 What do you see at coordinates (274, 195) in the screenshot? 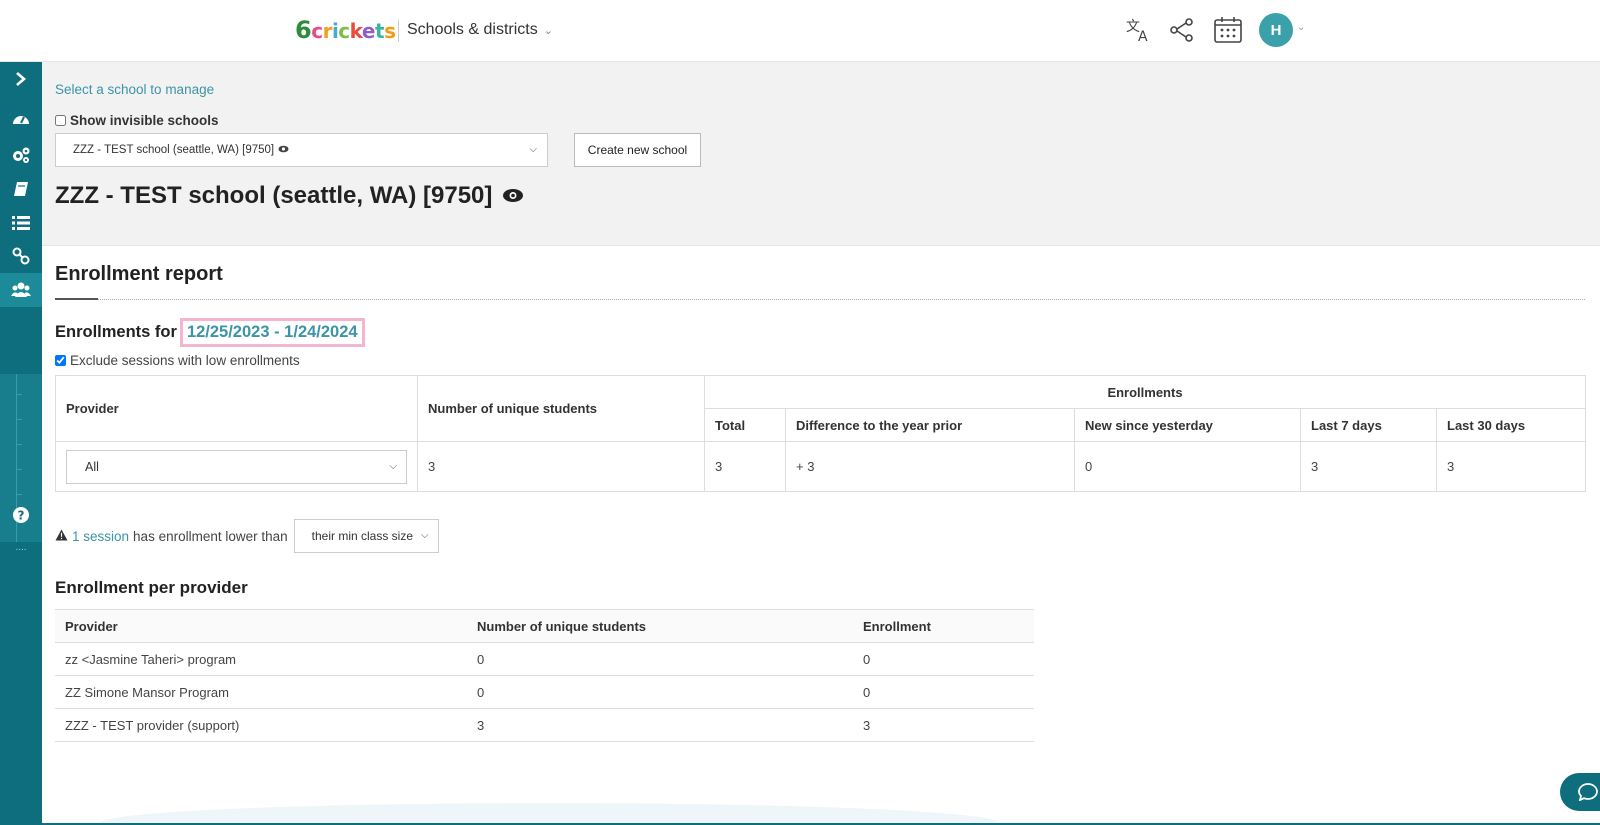
I see `school-title-text: ZZZ - TEST school (seattle, WA) [9750]` at bounding box center [274, 195].